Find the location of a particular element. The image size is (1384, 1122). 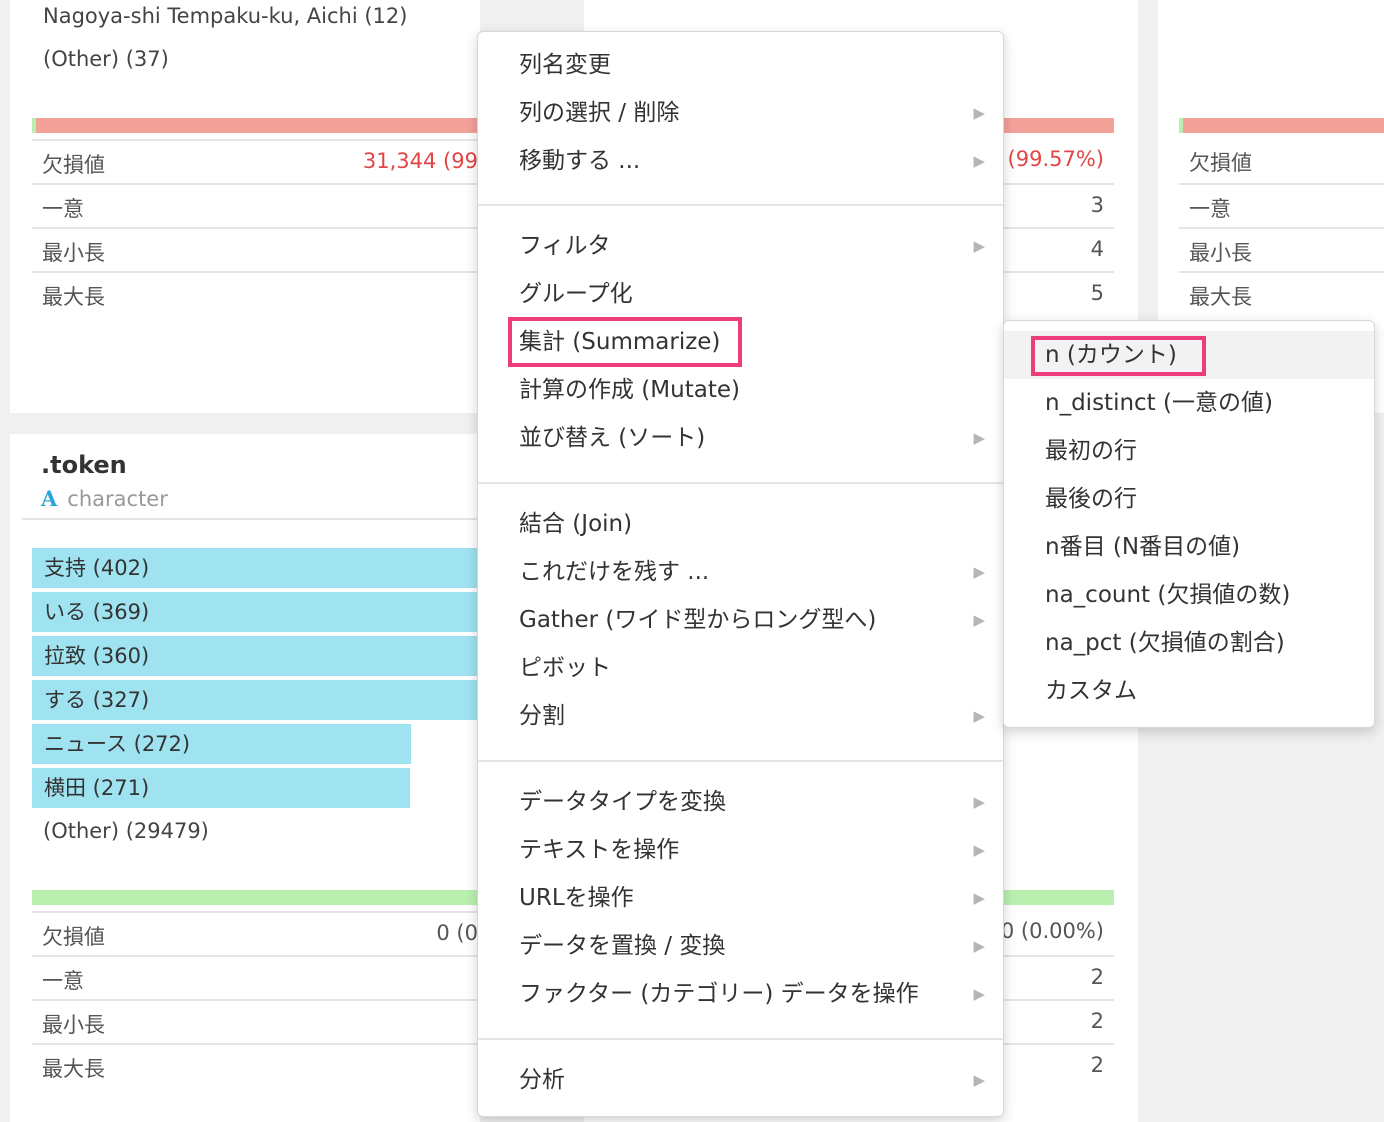

stat-value: 0 (0.0 is located at coordinates (458, 933).